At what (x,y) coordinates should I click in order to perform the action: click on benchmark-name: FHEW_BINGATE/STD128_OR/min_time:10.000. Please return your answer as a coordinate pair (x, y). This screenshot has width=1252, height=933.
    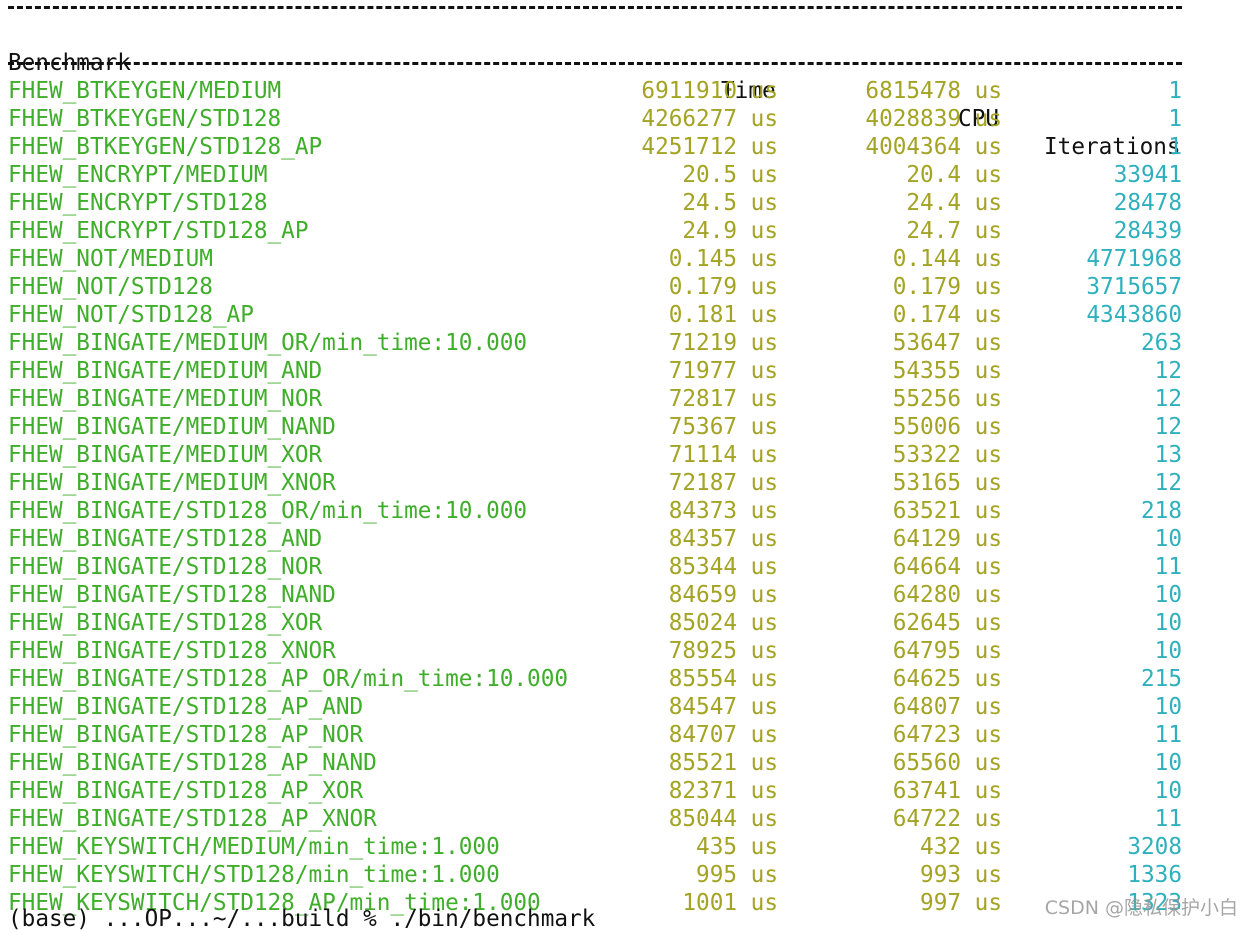
    Looking at the image, I should click on (268, 511).